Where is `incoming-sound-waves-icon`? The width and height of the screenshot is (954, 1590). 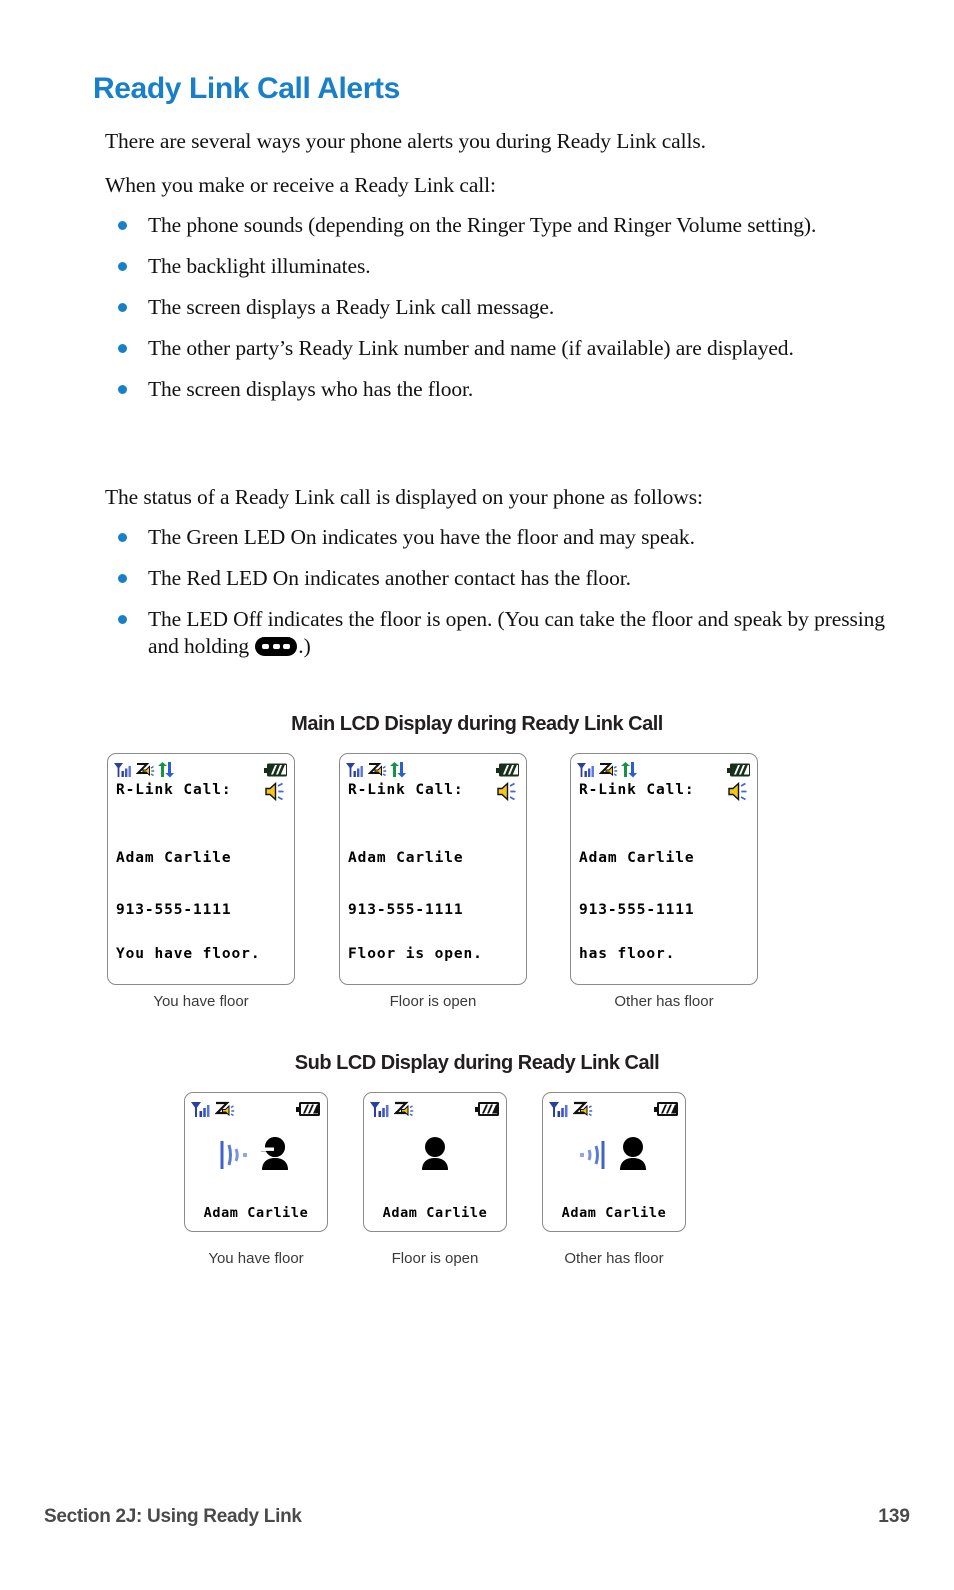
incoming-sound-waves-icon is located at coordinates (591, 1155).